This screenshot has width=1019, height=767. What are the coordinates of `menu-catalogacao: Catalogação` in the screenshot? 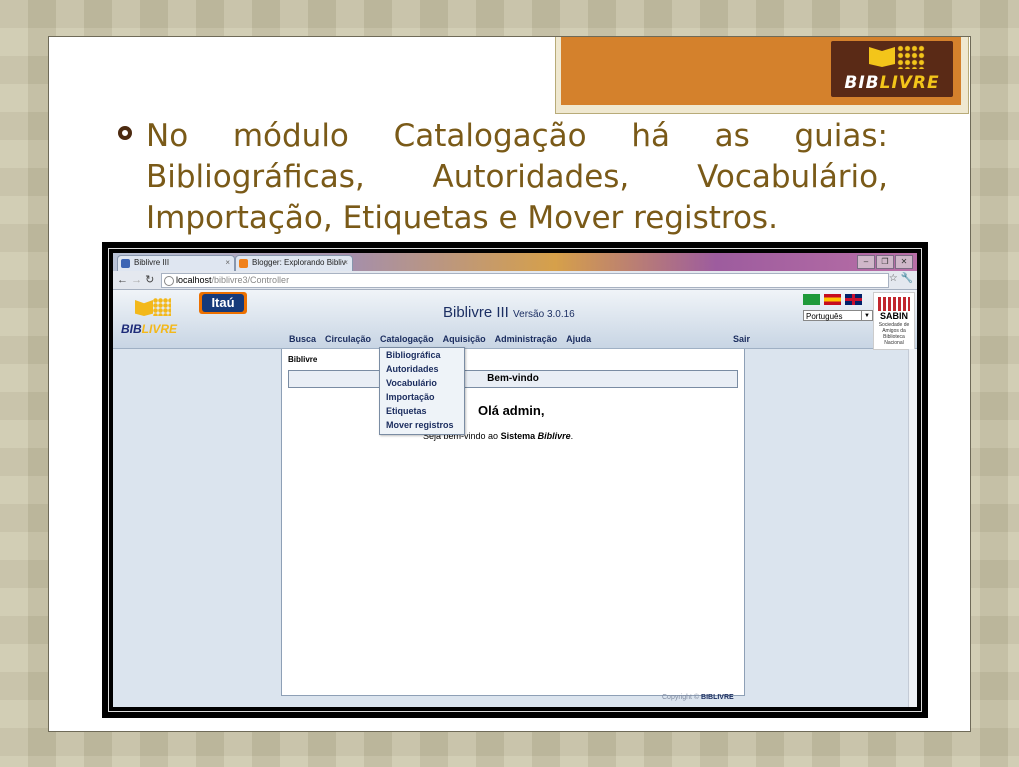 It's located at (407, 339).